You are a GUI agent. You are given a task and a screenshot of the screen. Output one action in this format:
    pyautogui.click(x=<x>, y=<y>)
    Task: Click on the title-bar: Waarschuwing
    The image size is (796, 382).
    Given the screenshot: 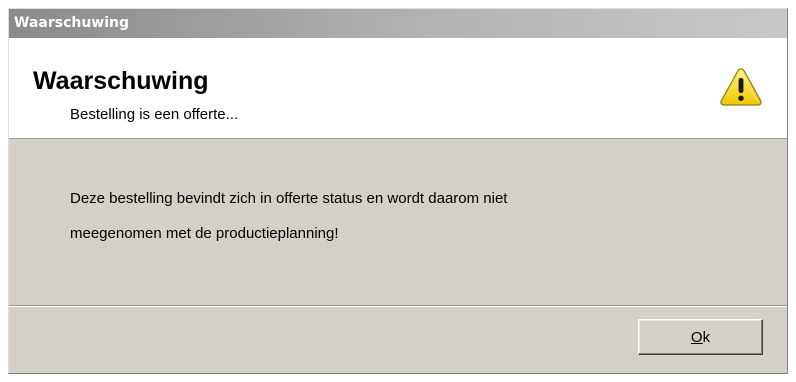 What is the action you would take?
    pyautogui.click(x=398, y=23)
    